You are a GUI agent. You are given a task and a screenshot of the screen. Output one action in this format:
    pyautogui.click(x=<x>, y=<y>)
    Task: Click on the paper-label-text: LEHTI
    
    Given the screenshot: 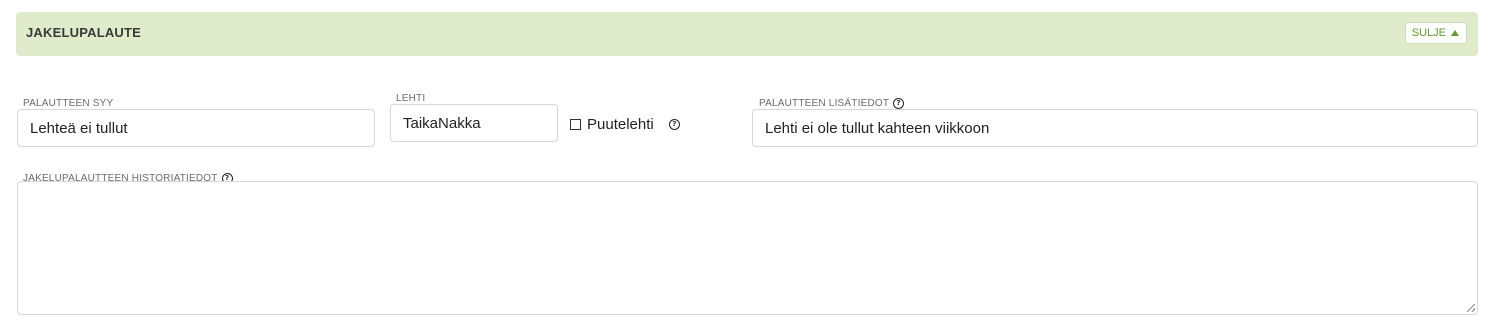 What is the action you would take?
    pyautogui.click(x=411, y=98)
    